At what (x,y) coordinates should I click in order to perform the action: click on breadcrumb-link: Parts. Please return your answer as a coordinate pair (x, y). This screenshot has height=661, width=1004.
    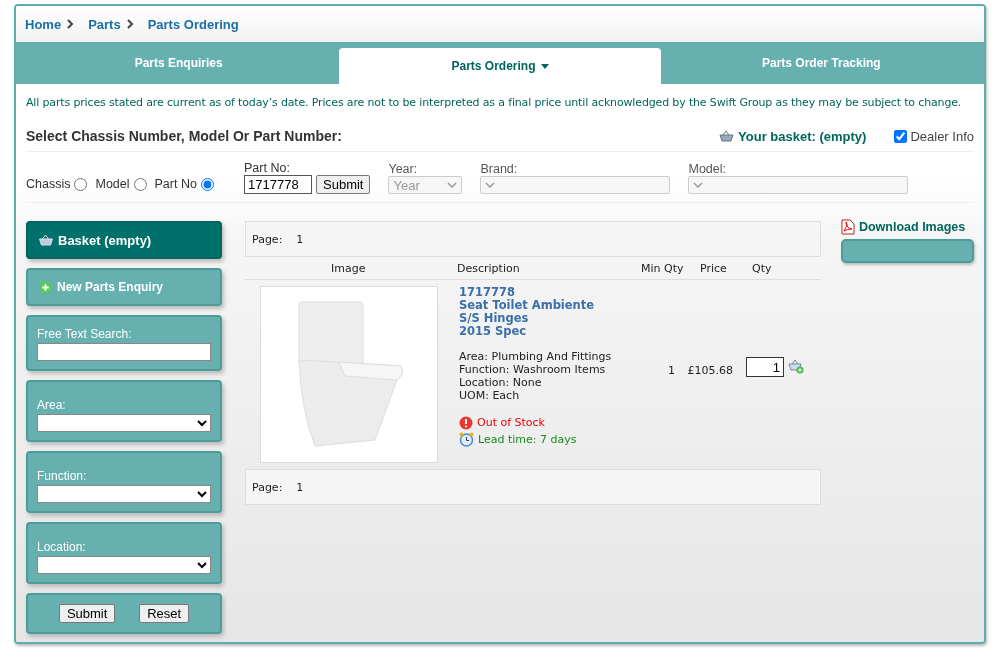
    Looking at the image, I should click on (104, 24).